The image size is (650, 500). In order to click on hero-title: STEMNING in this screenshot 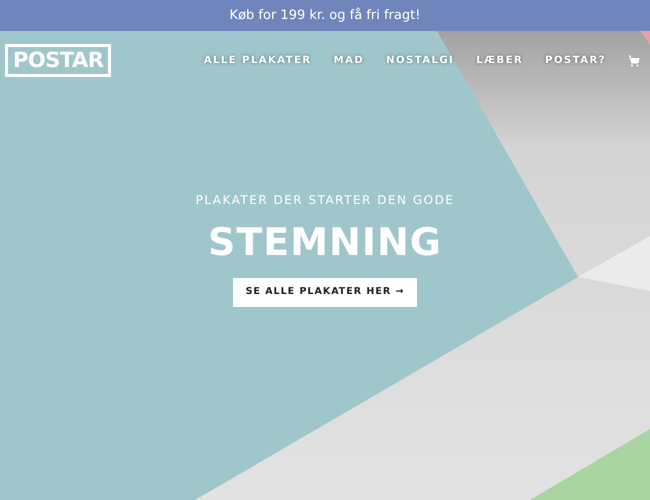, I will do `click(325, 242)`.